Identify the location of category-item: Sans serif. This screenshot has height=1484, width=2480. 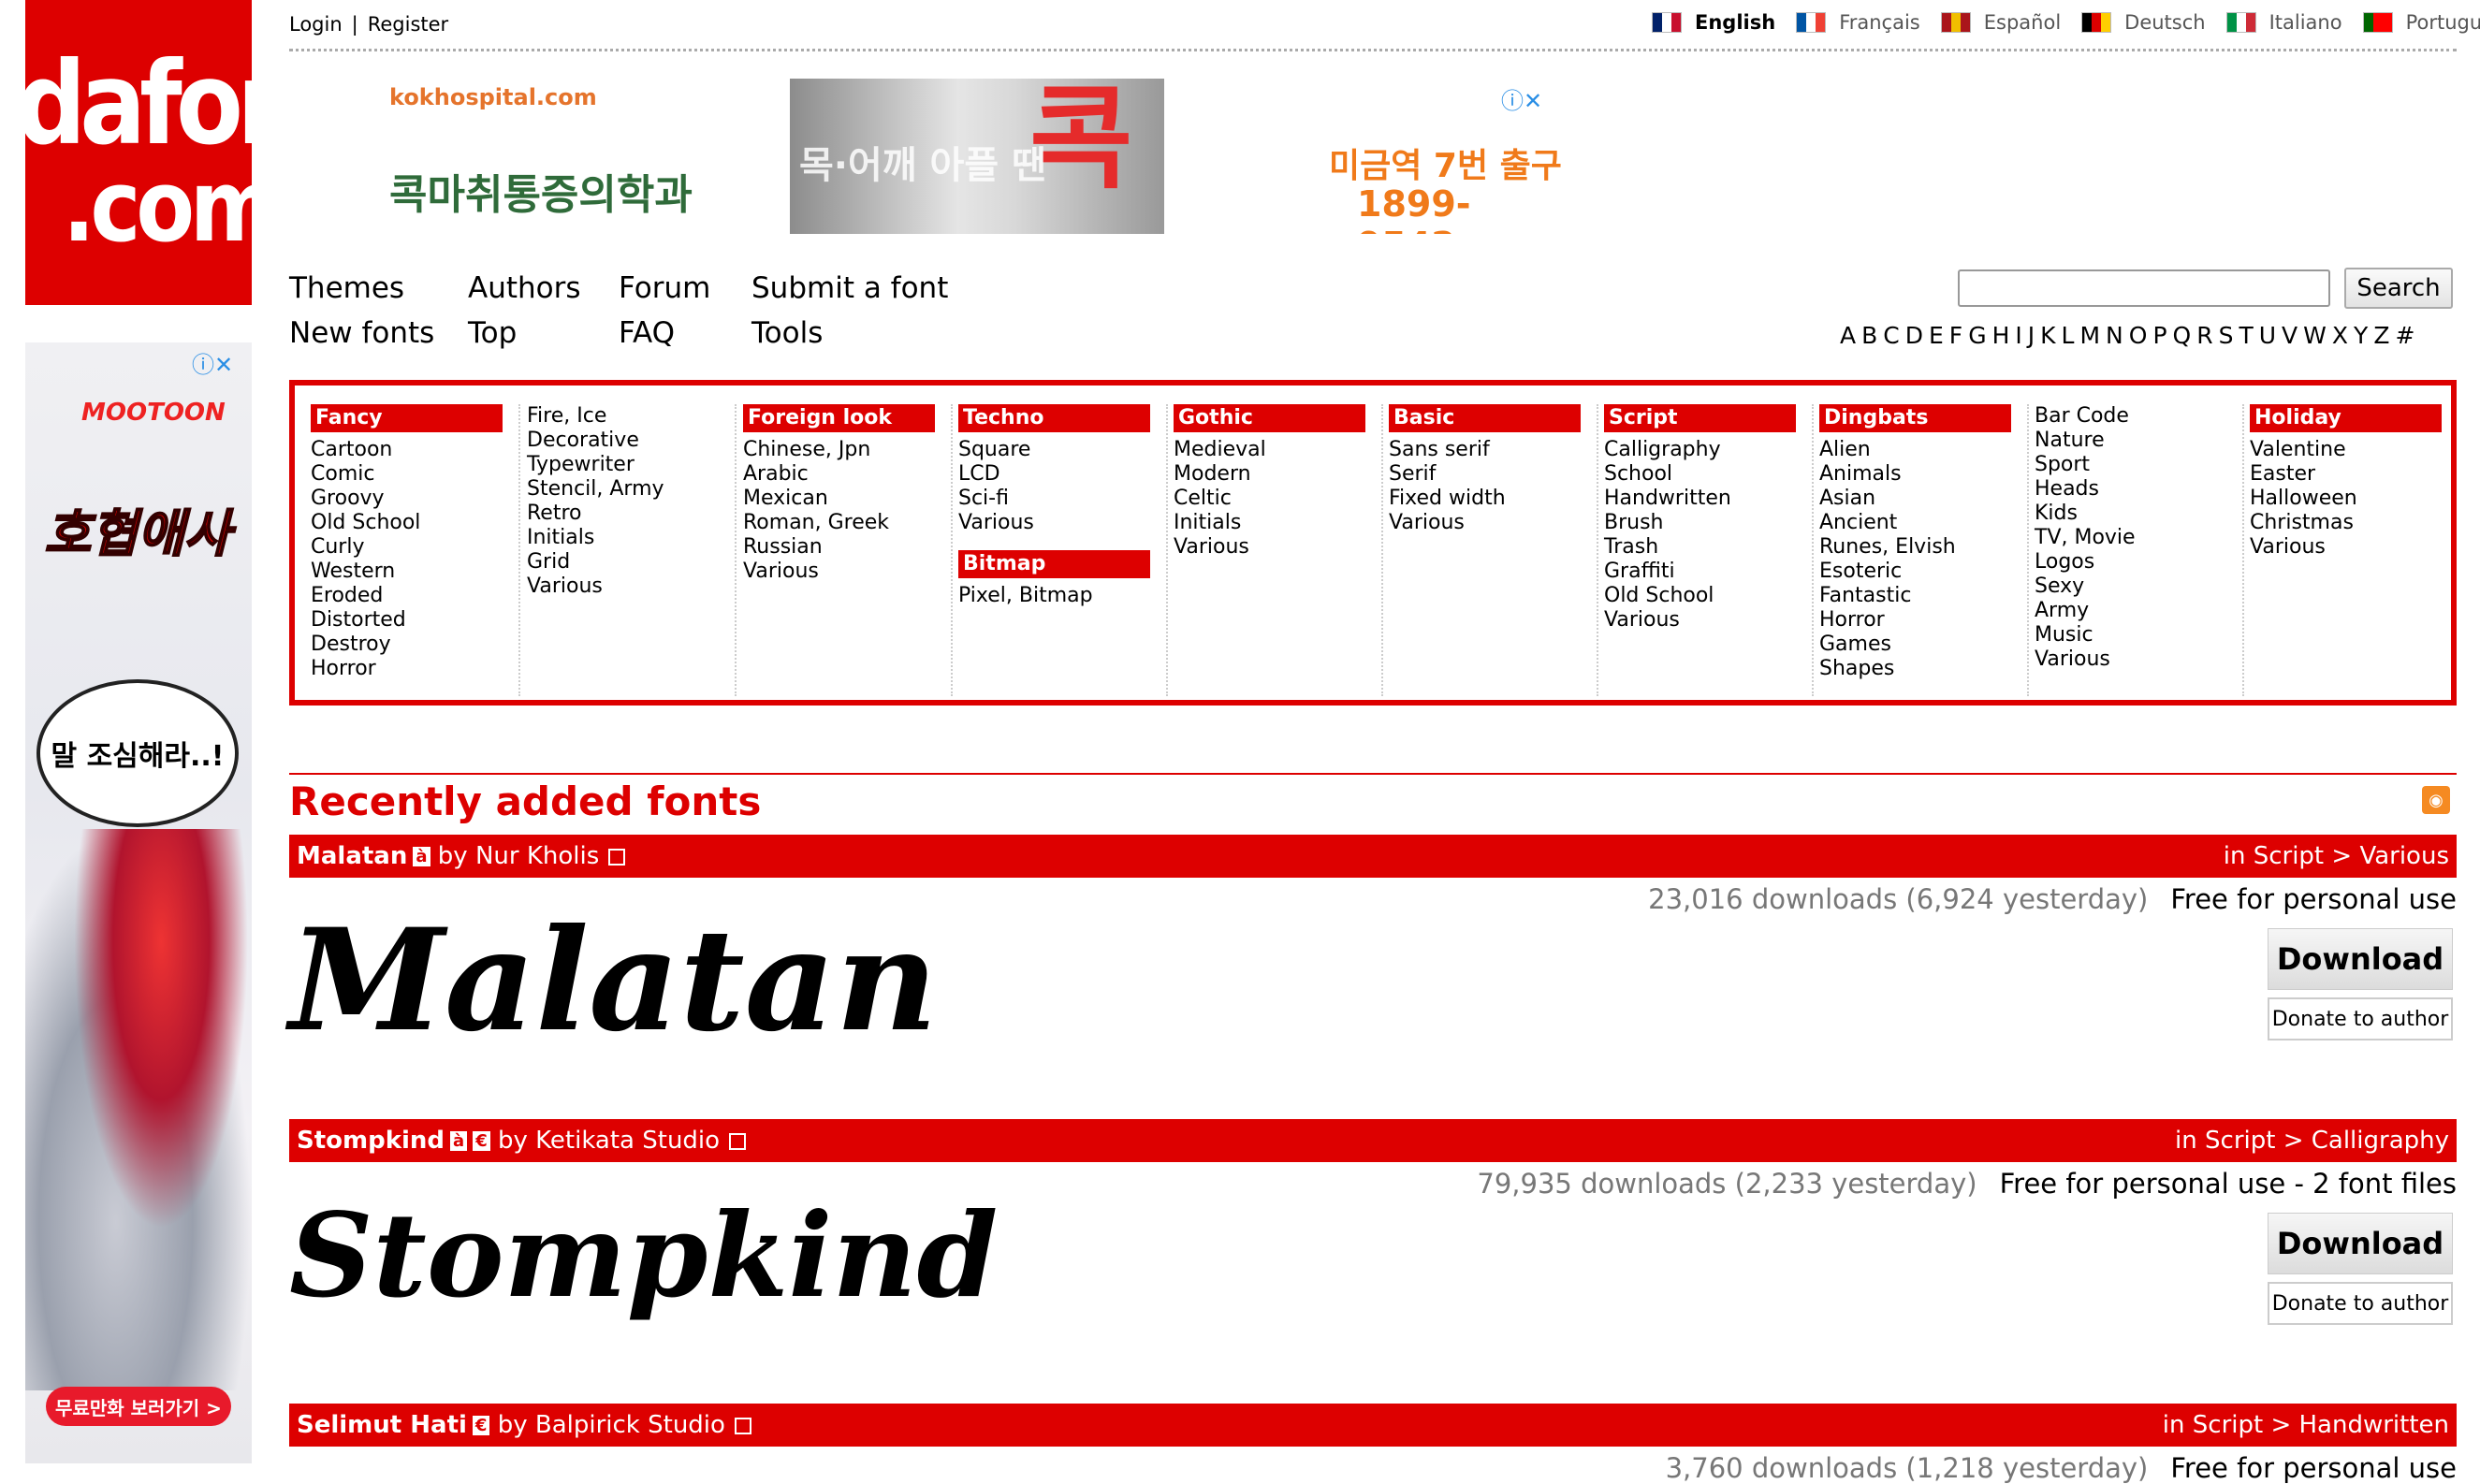
(1493, 450).